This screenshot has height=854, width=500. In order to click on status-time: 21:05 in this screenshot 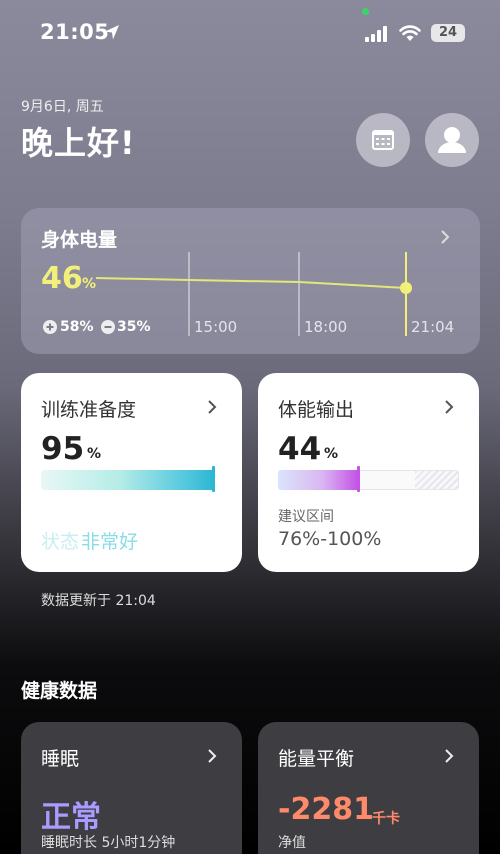, I will do `click(75, 32)`.